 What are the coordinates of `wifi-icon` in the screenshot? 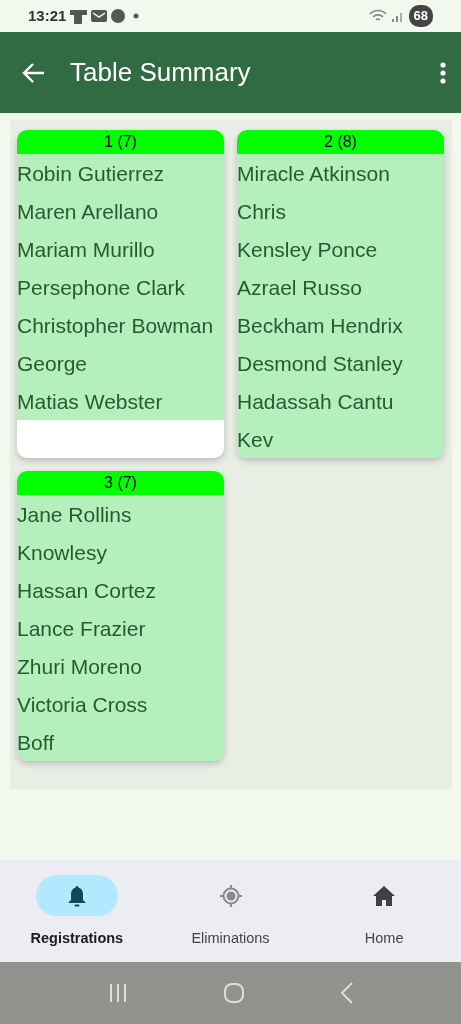 It's located at (377, 16).